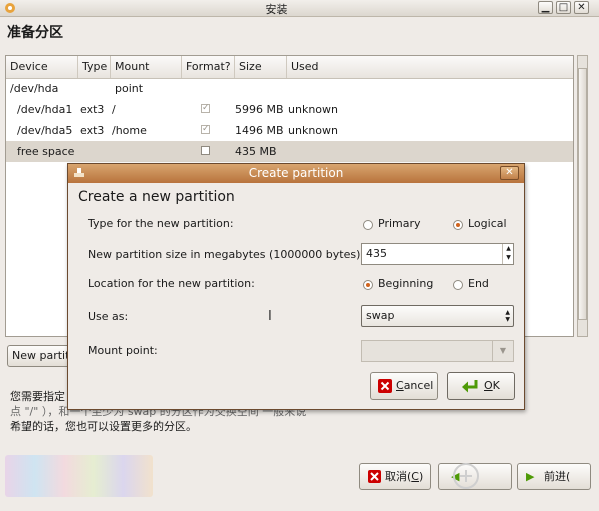 This screenshot has width=599, height=511. I want to click on dialog-title: Create partition, so click(296, 173).